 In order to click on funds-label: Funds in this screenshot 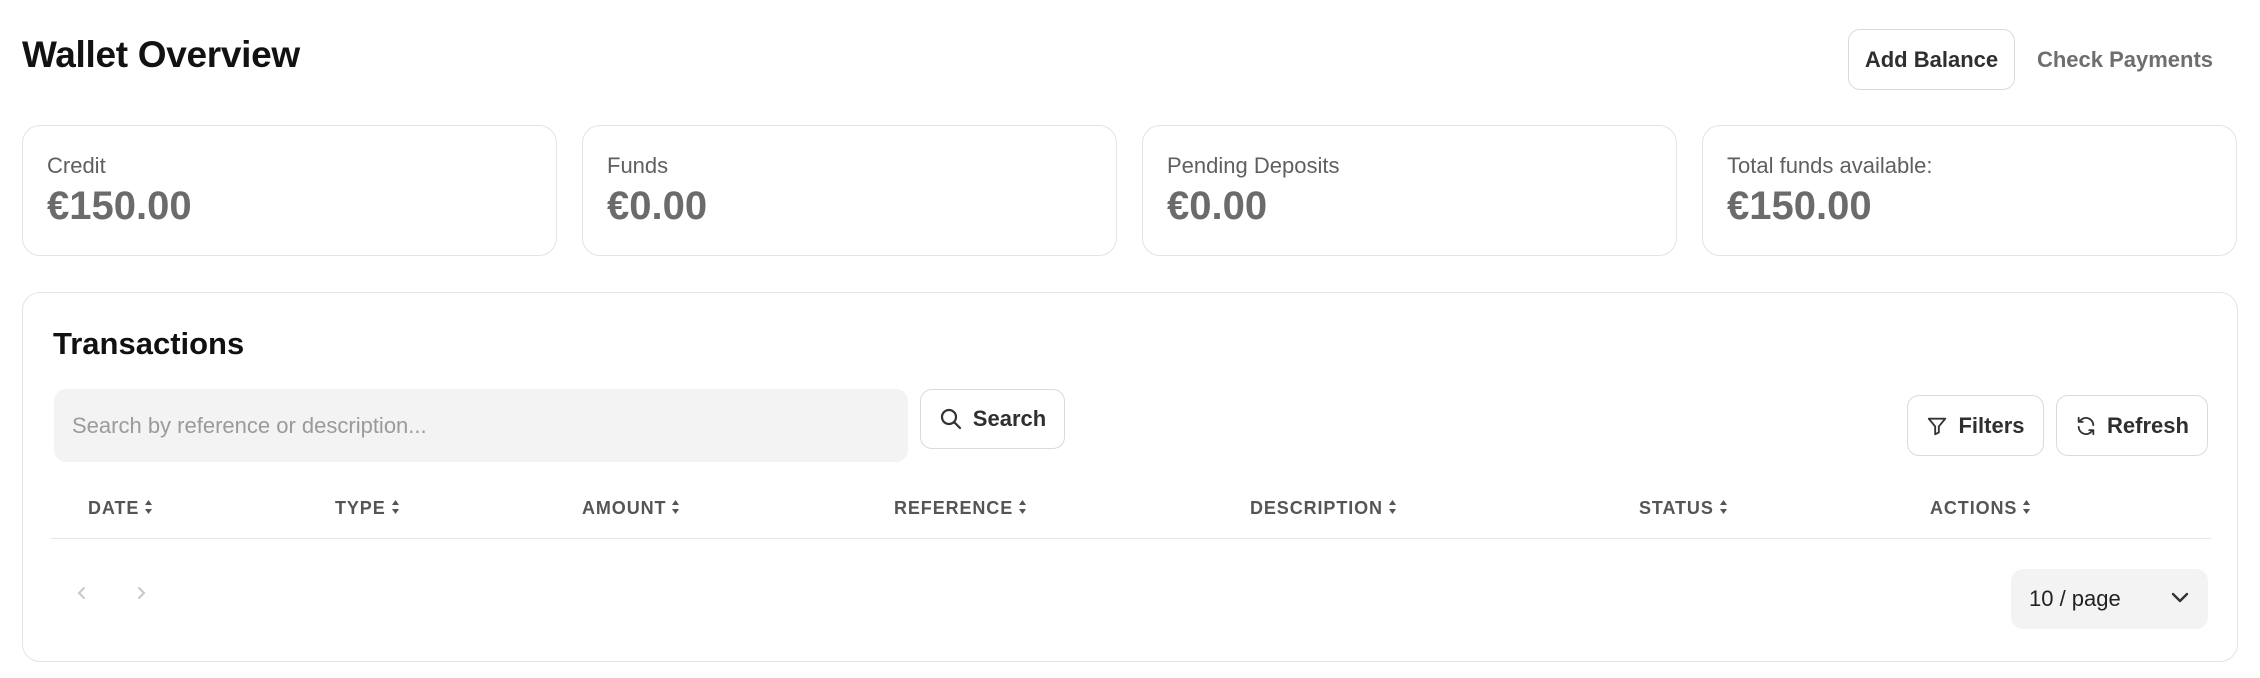, I will do `click(638, 165)`.